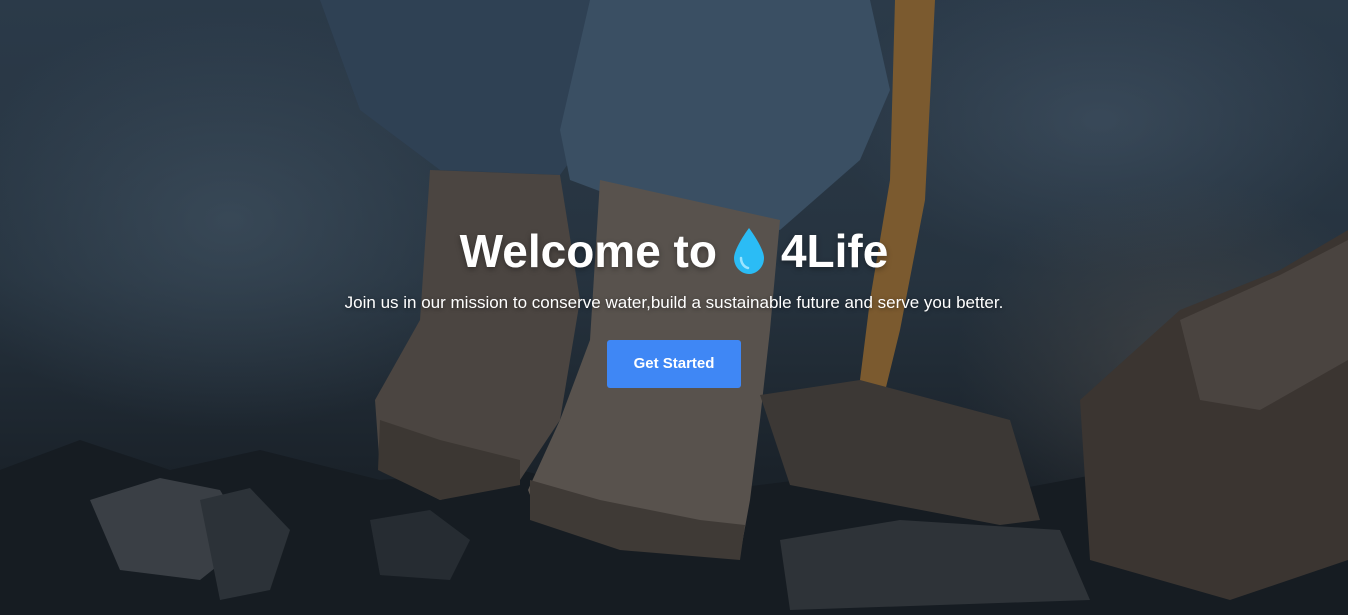  I want to click on water-drop-icon, so click(748, 251).